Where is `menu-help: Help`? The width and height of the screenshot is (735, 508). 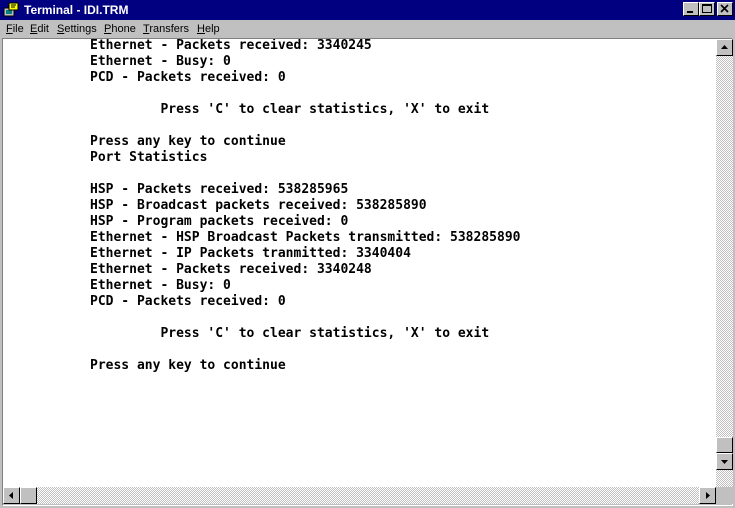 menu-help: Help is located at coordinates (208, 29).